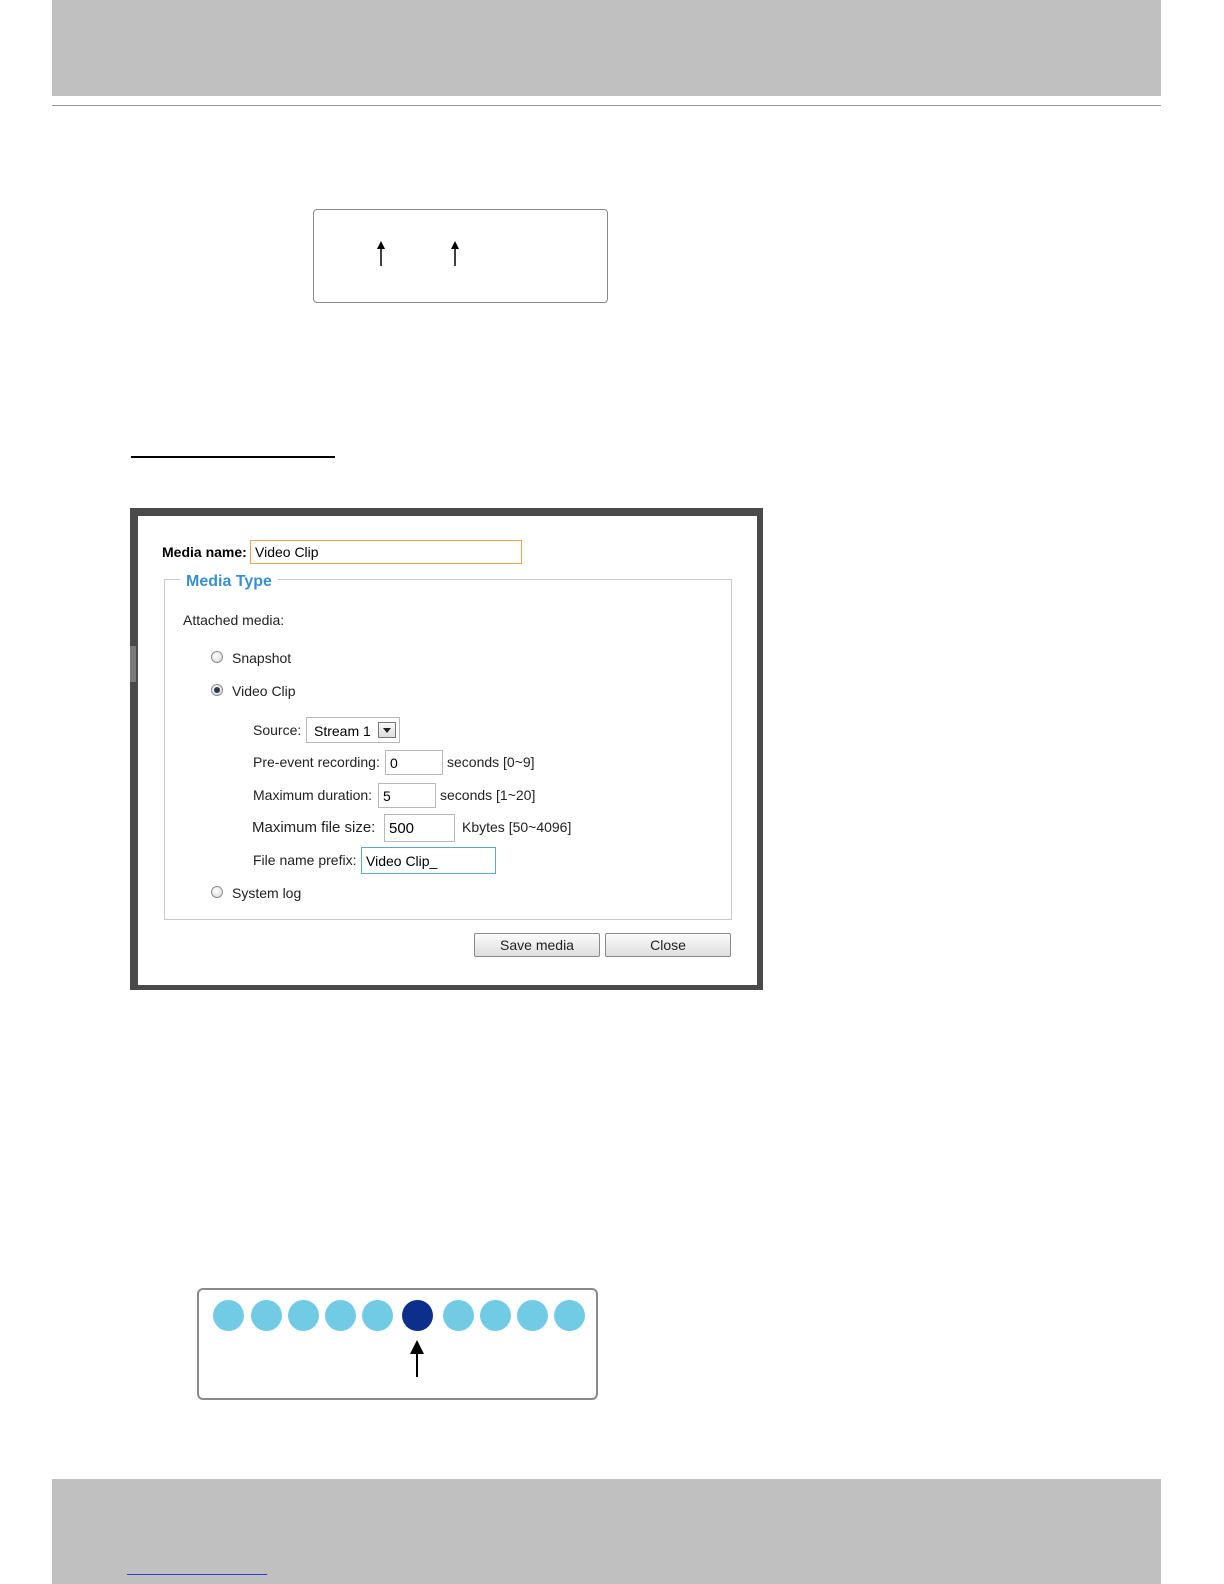 This screenshot has height=1584, width=1224. What do you see at coordinates (488, 795) in the screenshot?
I see `max-duration-unit: seconds [1~20]` at bounding box center [488, 795].